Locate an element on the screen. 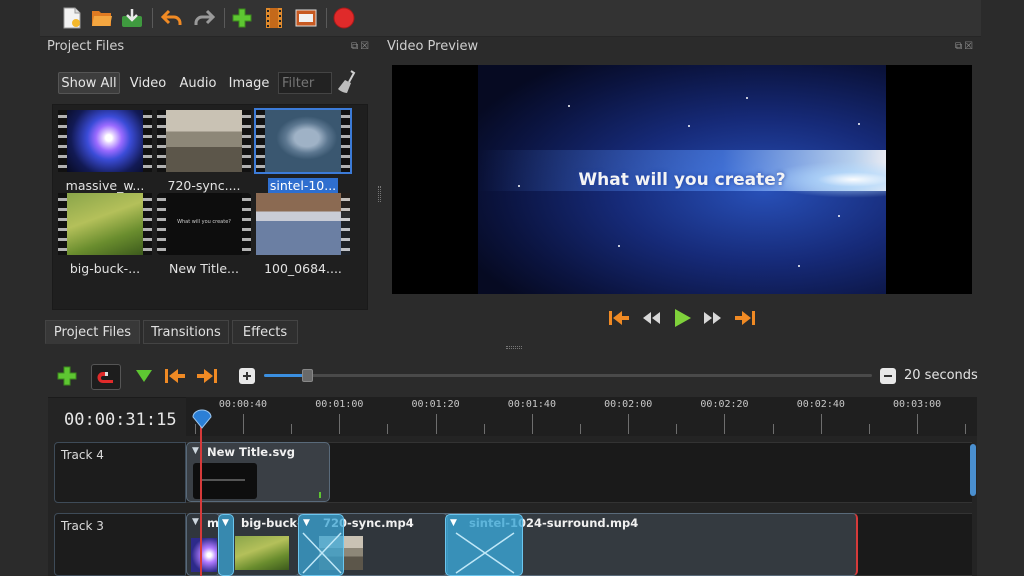 Image resolution: width=1024 pixels, height=576 pixels. timeline-scrollbar is located at coordinates (973, 470).